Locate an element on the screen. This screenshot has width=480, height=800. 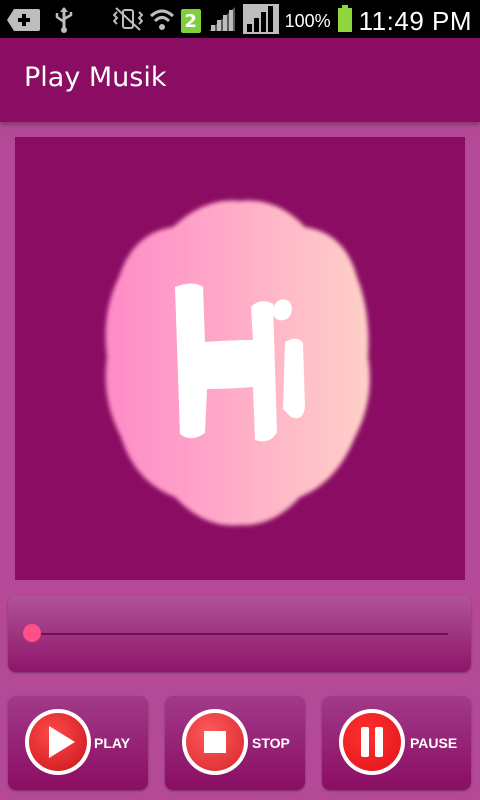
play-label: PLAY is located at coordinates (112, 743).